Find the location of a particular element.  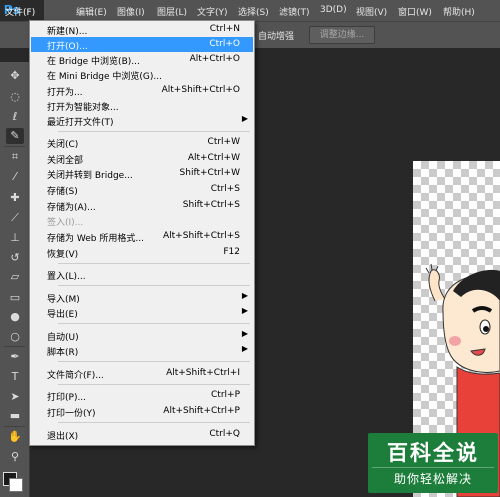

type-tool-icon: T is located at coordinates (15, 377).